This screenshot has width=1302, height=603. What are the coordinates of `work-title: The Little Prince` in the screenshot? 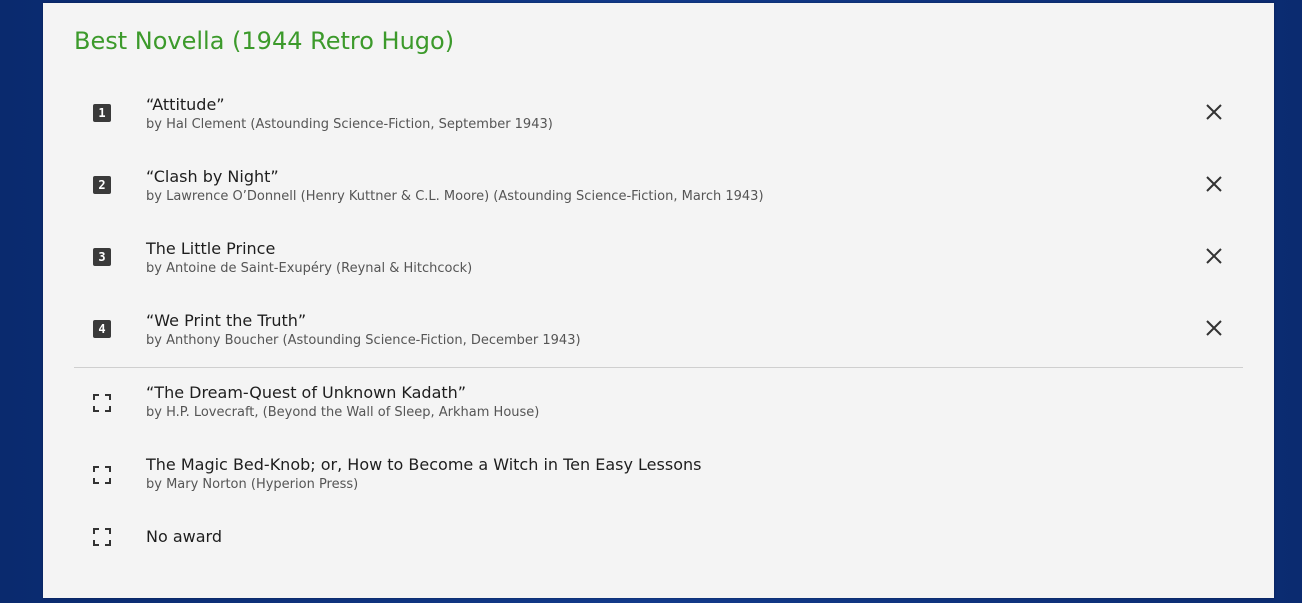 It's located at (211, 248).